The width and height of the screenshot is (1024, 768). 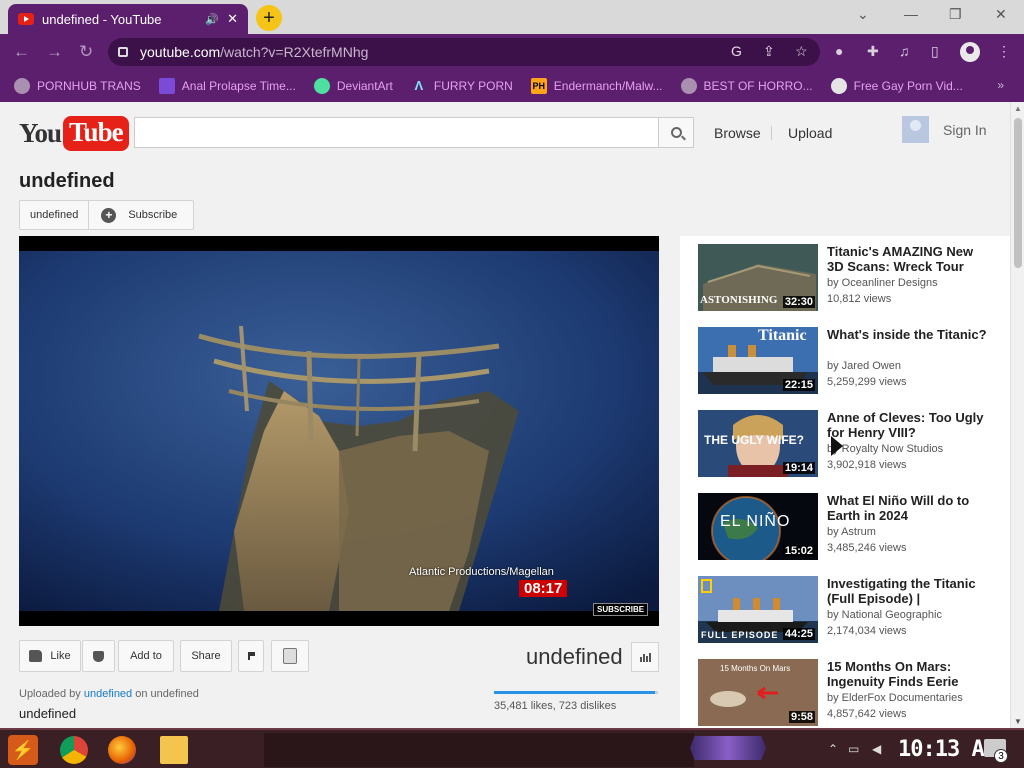 What do you see at coordinates (481, 572) in the screenshot?
I see `video-credit: Atlantic Productions/Magellan` at bounding box center [481, 572].